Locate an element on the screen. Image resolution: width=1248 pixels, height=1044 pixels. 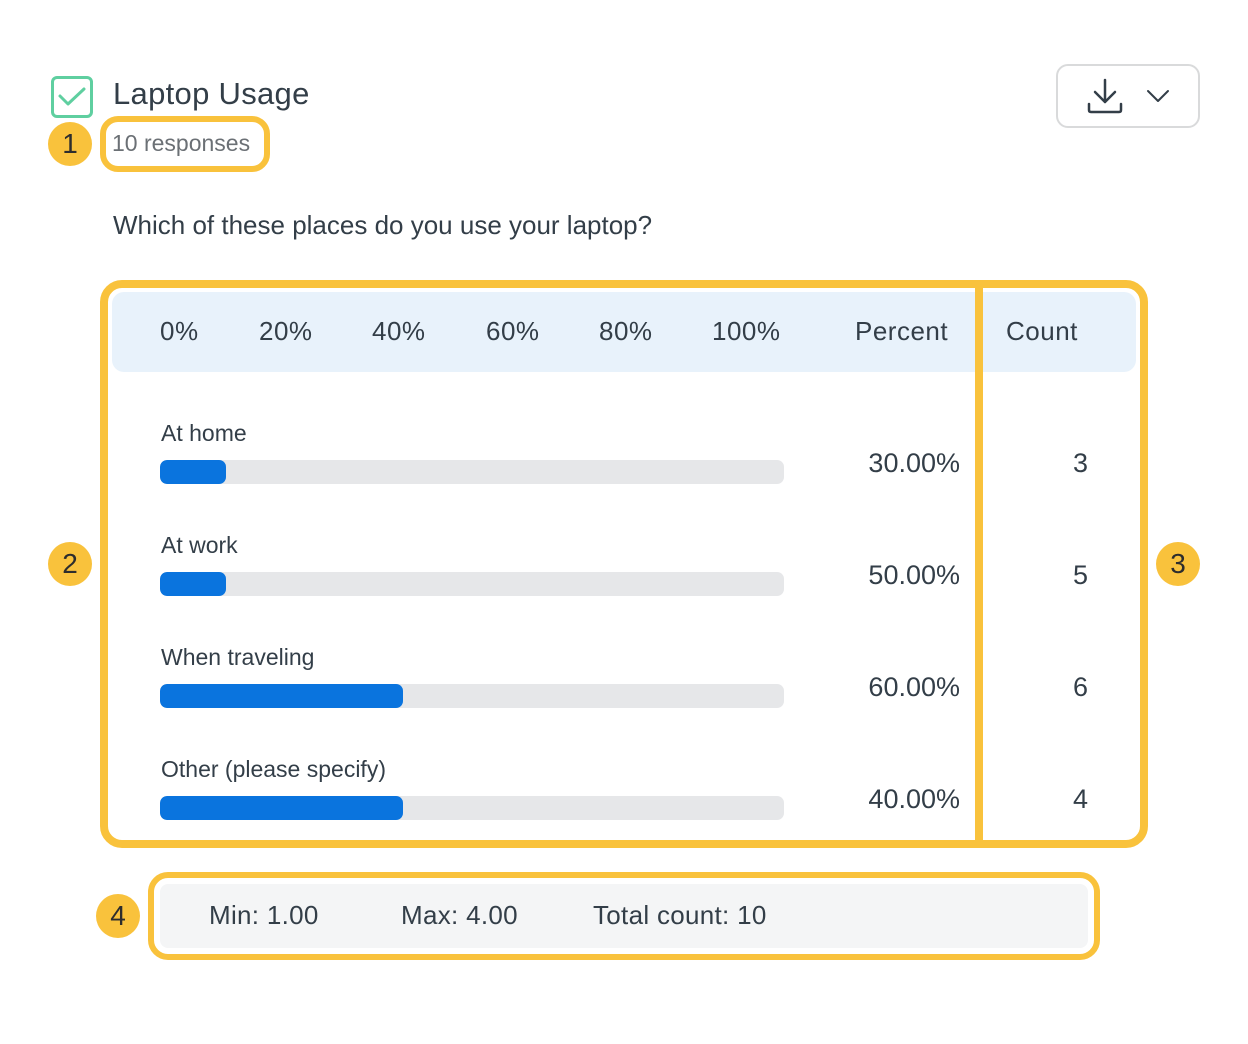
download-button is located at coordinates (1128, 96).